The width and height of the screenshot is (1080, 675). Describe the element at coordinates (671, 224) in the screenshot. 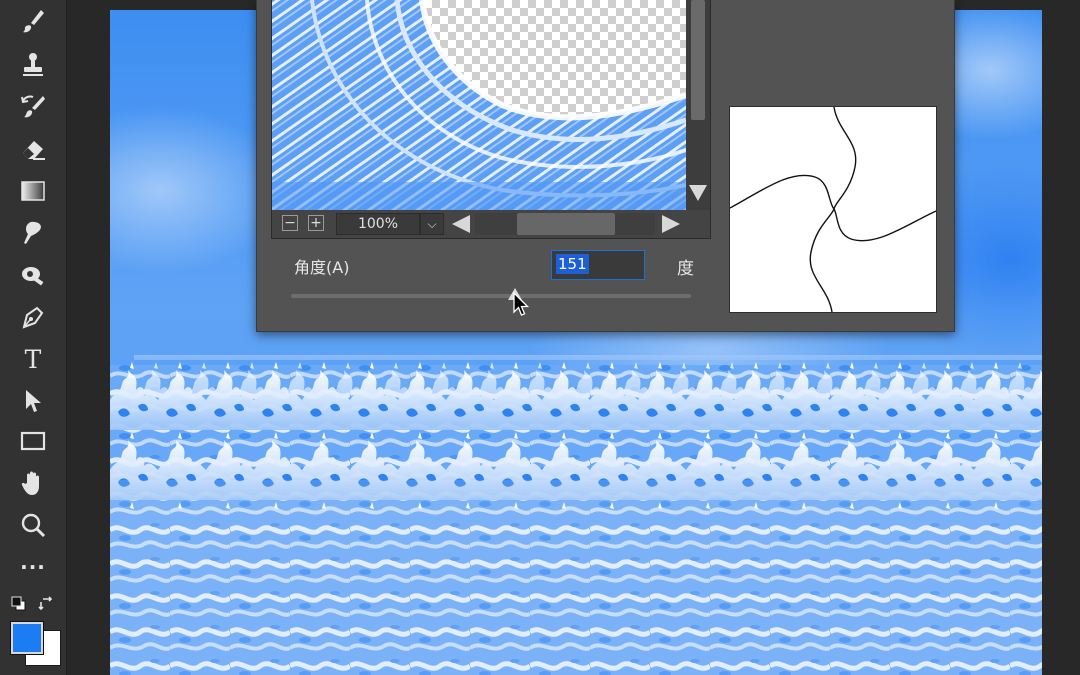

I see `scroll-right-arrow-icon` at that location.